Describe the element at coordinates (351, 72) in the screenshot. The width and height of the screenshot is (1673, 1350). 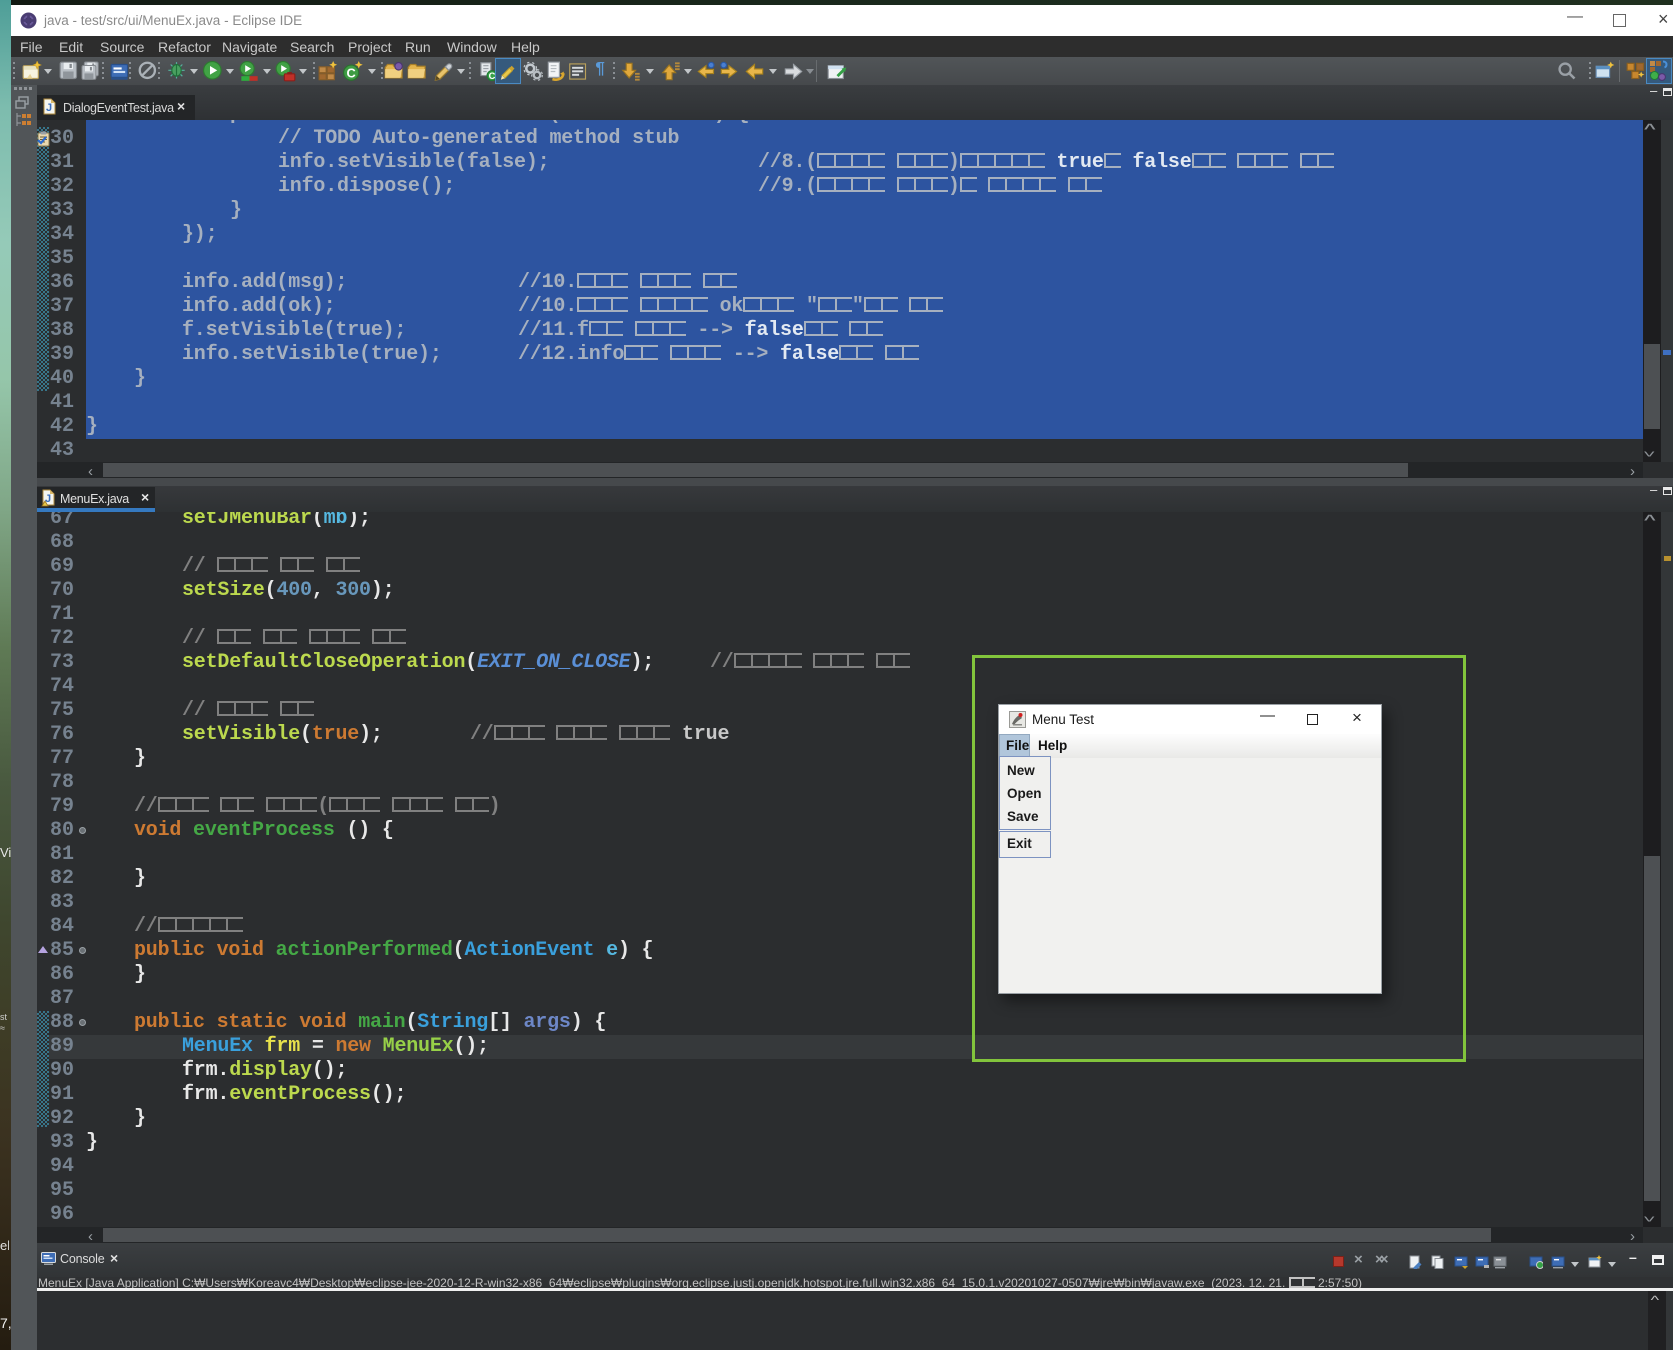
I see `svg-text: C` at that location.